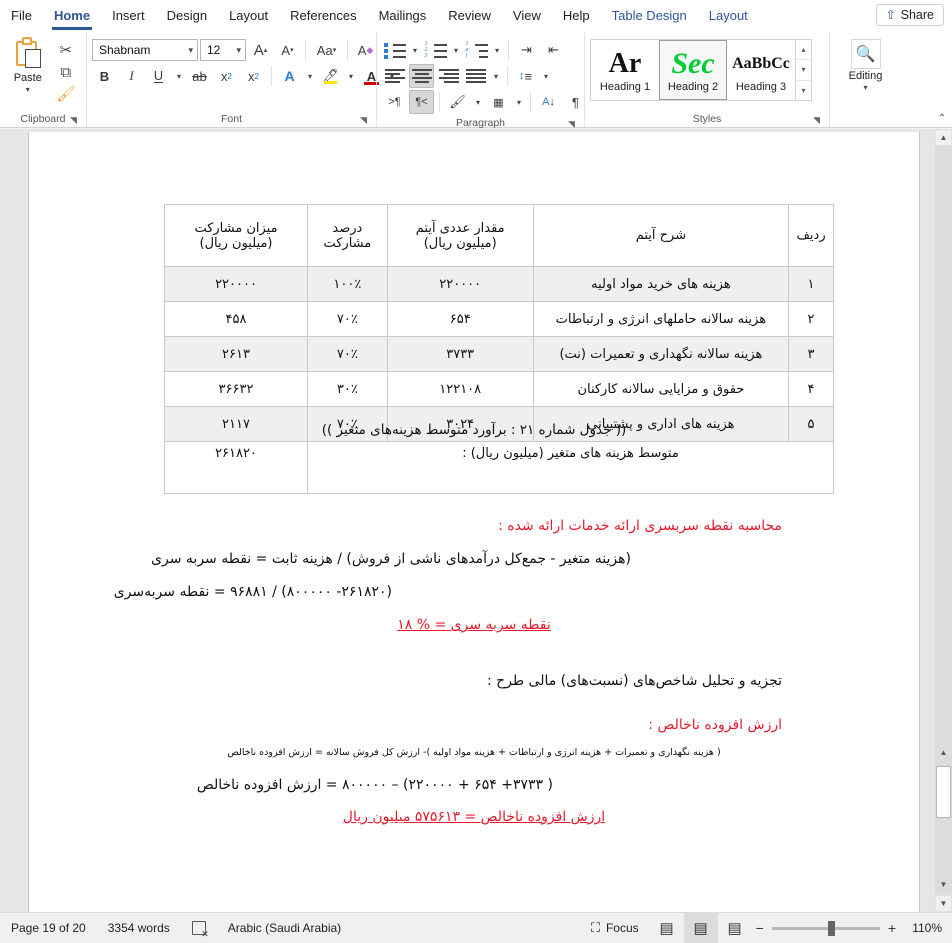  What do you see at coordinates (649, 16) in the screenshot?
I see `tab-table-design: Table Design` at bounding box center [649, 16].